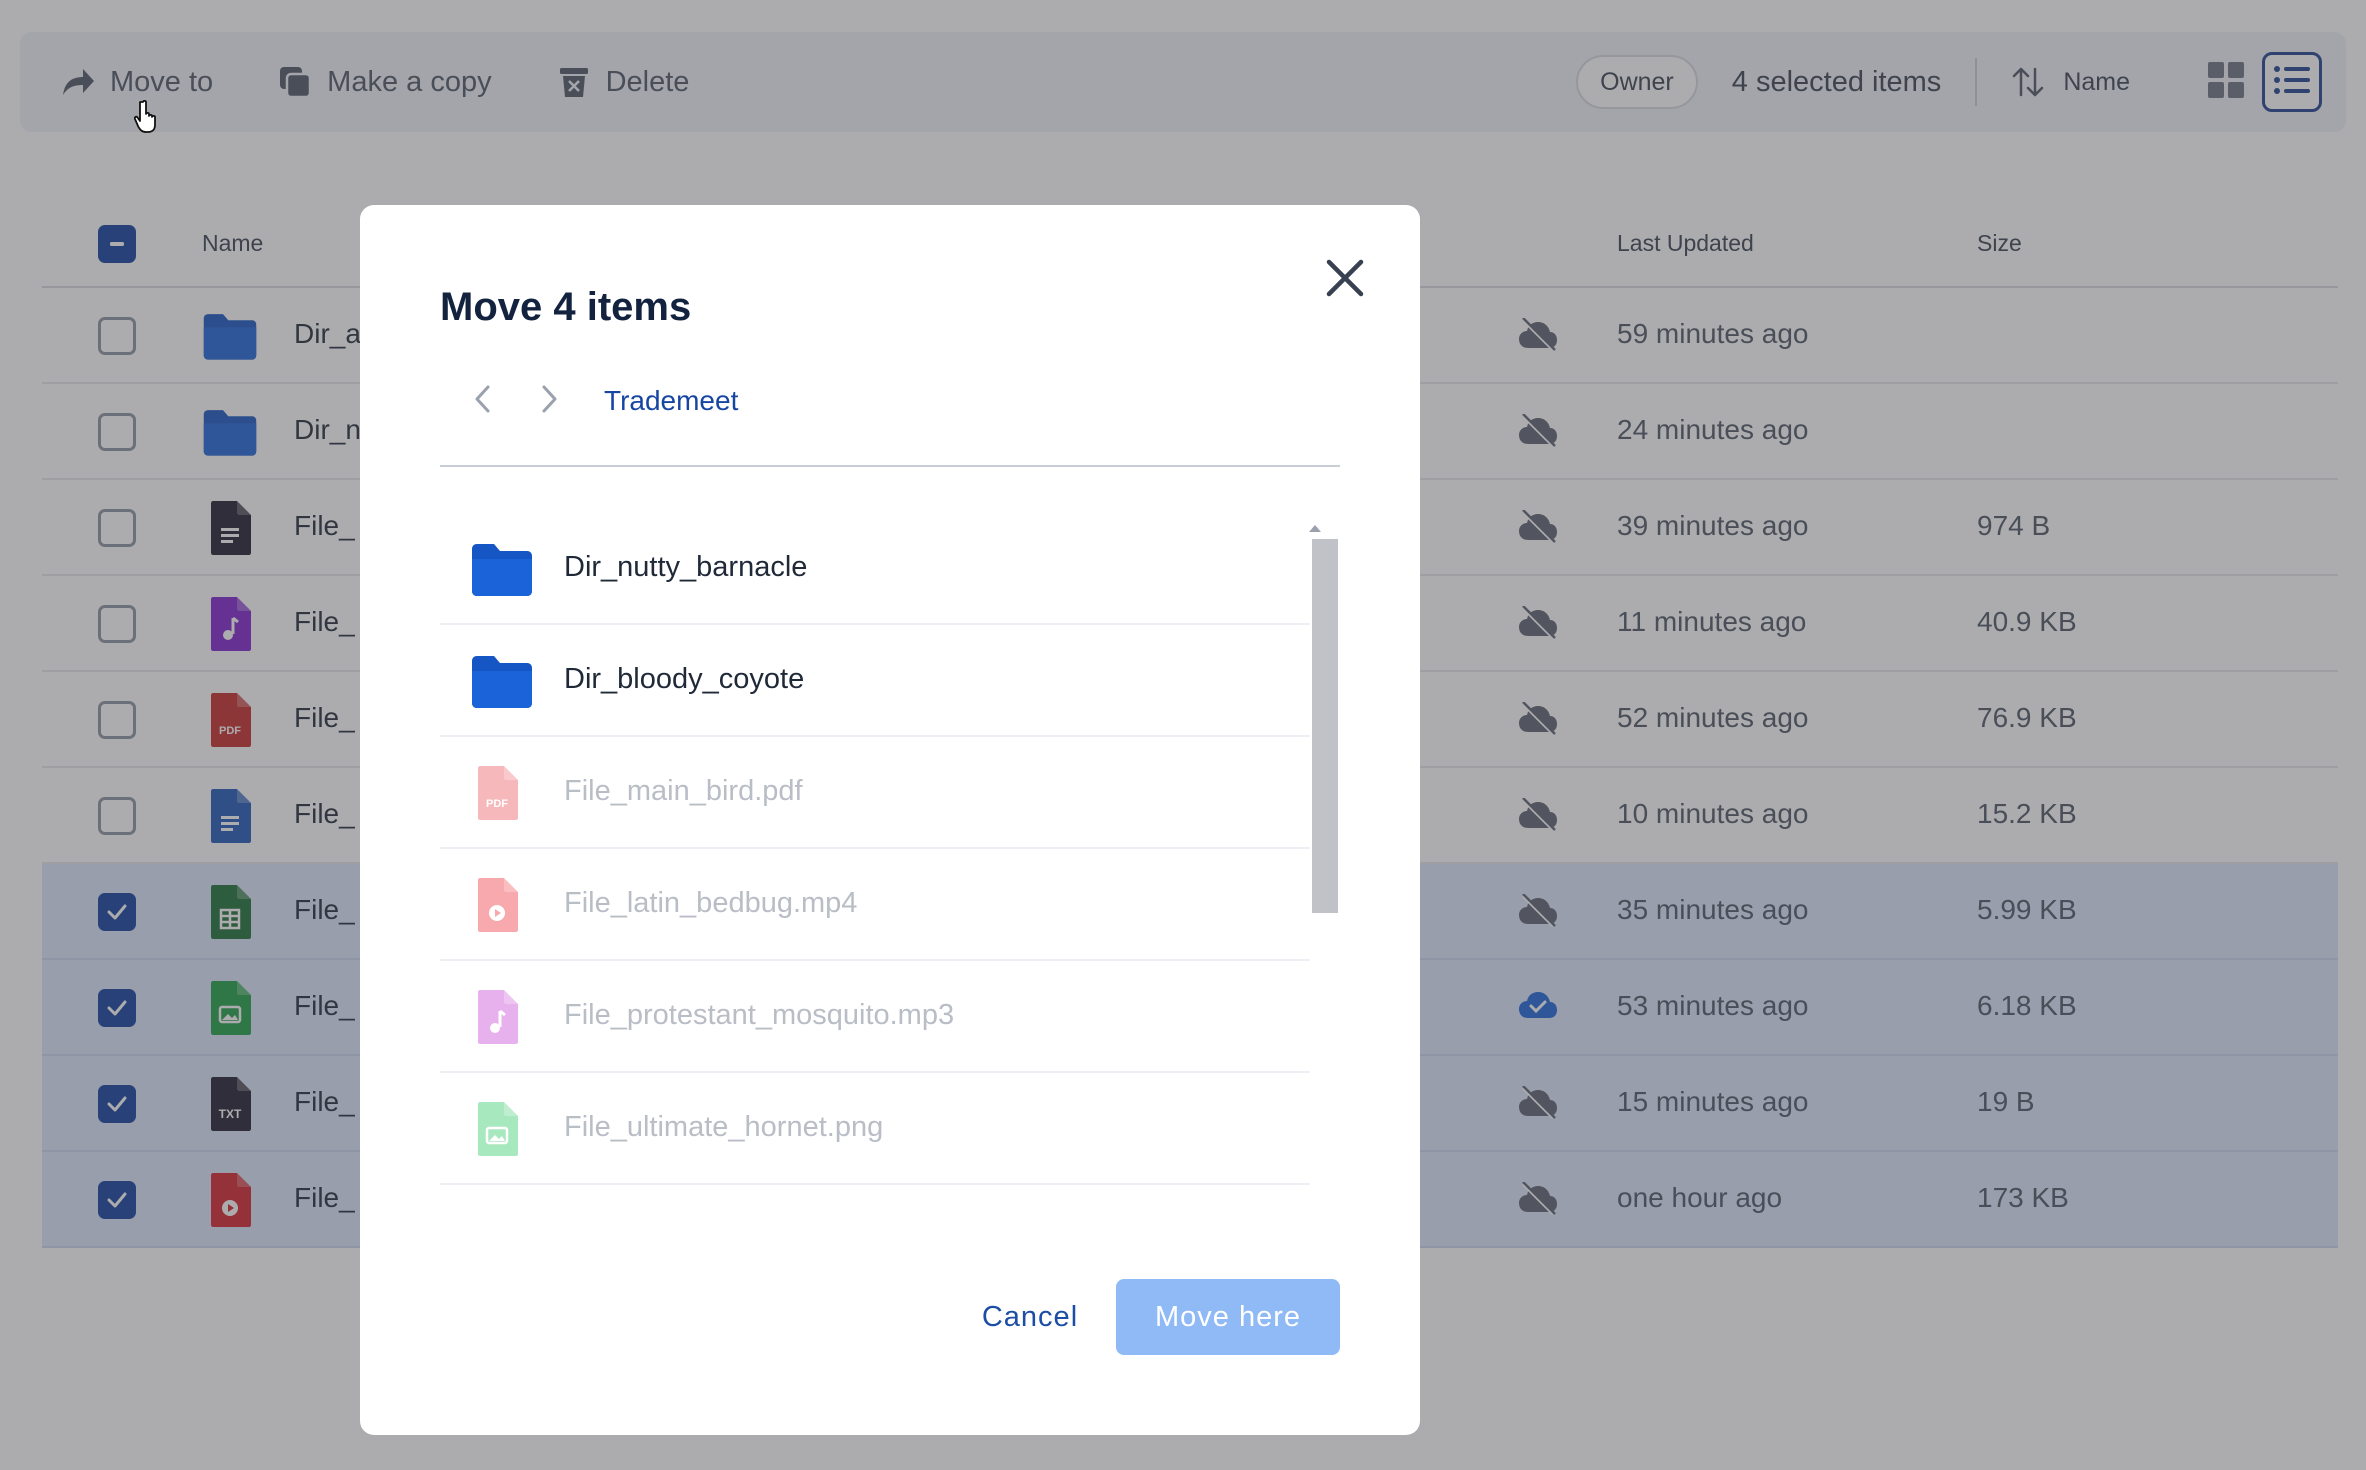 The width and height of the screenshot is (2366, 1470). Describe the element at coordinates (890, 416) in the screenshot. I see `dialog-navigation: Trademeet` at that location.